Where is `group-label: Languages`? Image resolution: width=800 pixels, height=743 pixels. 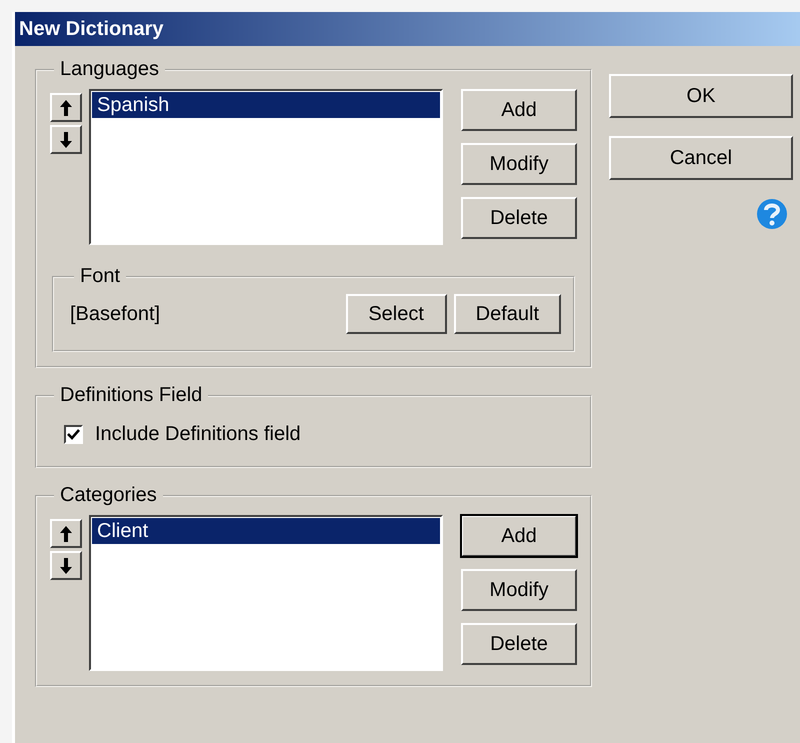 group-label: Languages is located at coordinates (109, 69).